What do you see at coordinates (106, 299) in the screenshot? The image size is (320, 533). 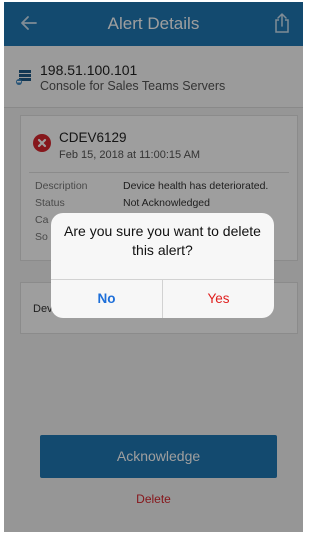 I see `dialog-no-button: No` at bounding box center [106, 299].